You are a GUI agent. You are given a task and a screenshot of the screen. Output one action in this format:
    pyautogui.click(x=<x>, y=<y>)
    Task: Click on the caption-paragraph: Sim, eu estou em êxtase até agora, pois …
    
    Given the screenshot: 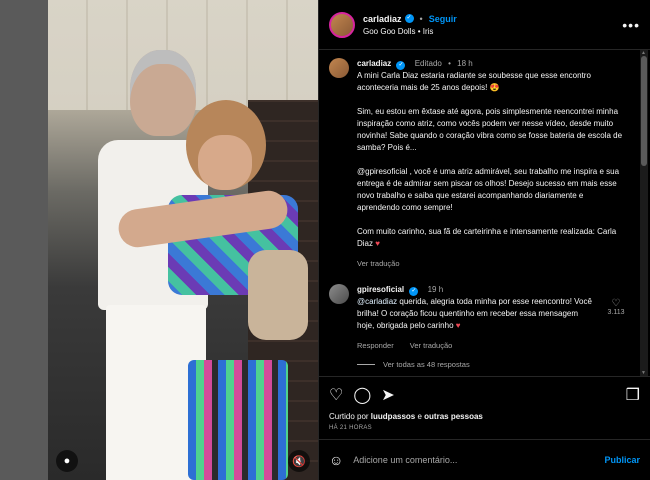 What is the action you would take?
    pyautogui.click(x=490, y=129)
    